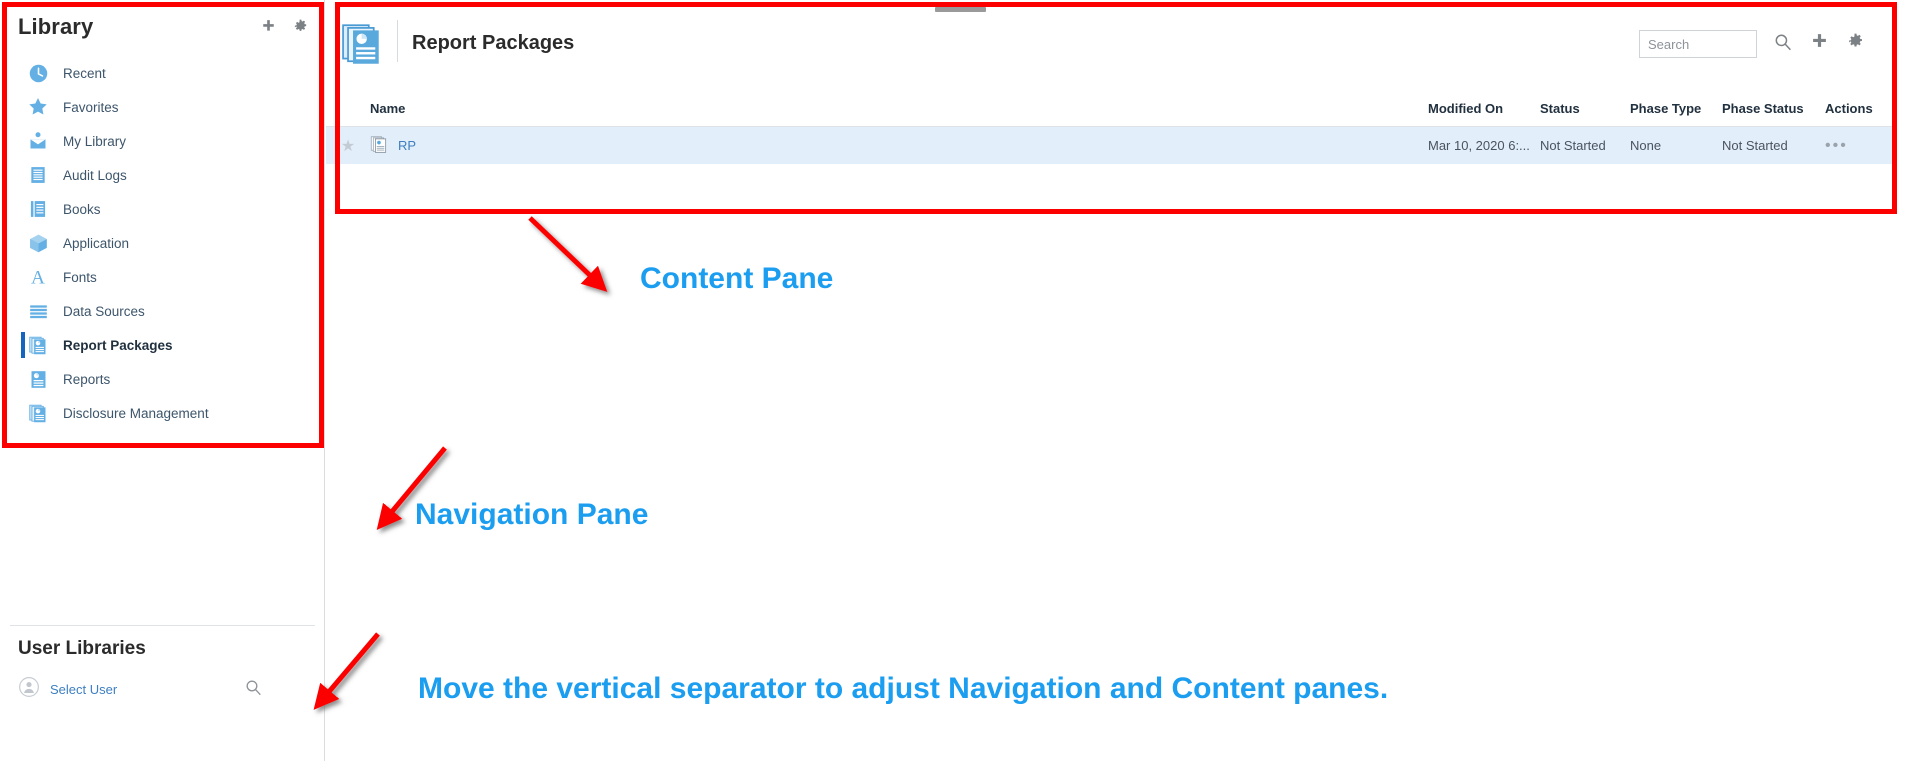  I want to click on sidebar-item-reports: Reports, so click(162, 379).